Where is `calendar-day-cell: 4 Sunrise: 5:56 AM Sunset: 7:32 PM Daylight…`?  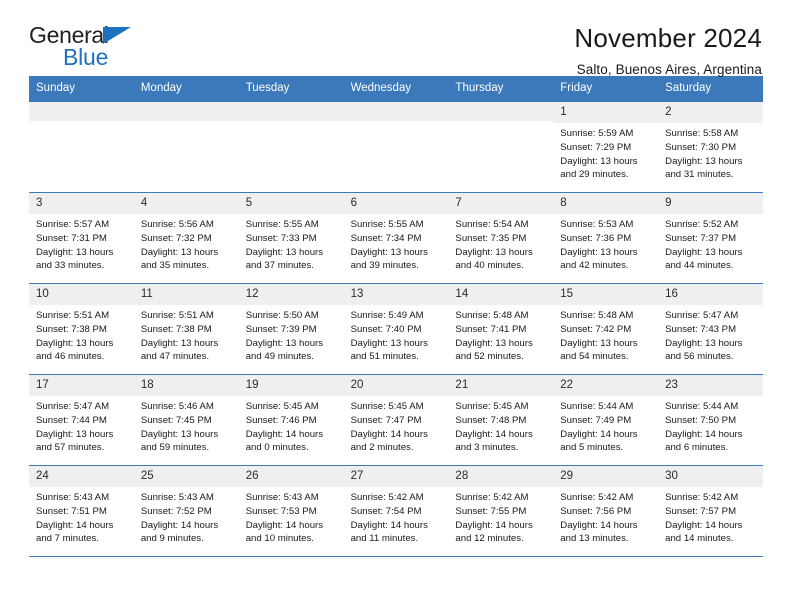
calendar-day-cell: 4 Sunrise: 5:56 AM Sunset: 7:32 PM Daylight… is located at coordinates (186, 237).